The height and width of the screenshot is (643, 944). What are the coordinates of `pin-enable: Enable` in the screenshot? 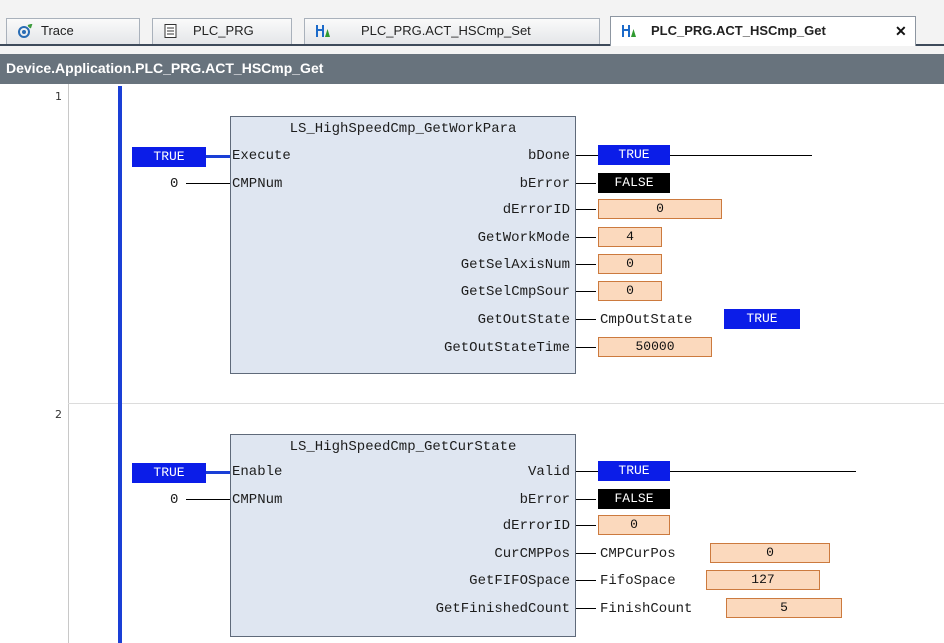 It's located at (257, 472).